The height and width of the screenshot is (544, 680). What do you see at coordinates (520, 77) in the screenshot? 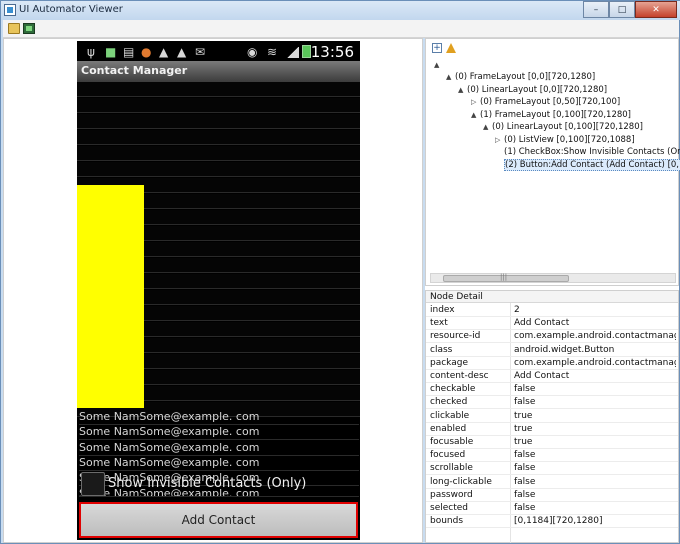
I see `tree-node: ▲ (0) FrameLayout [0,0][720,1280]` at bounding box center [520, 77].